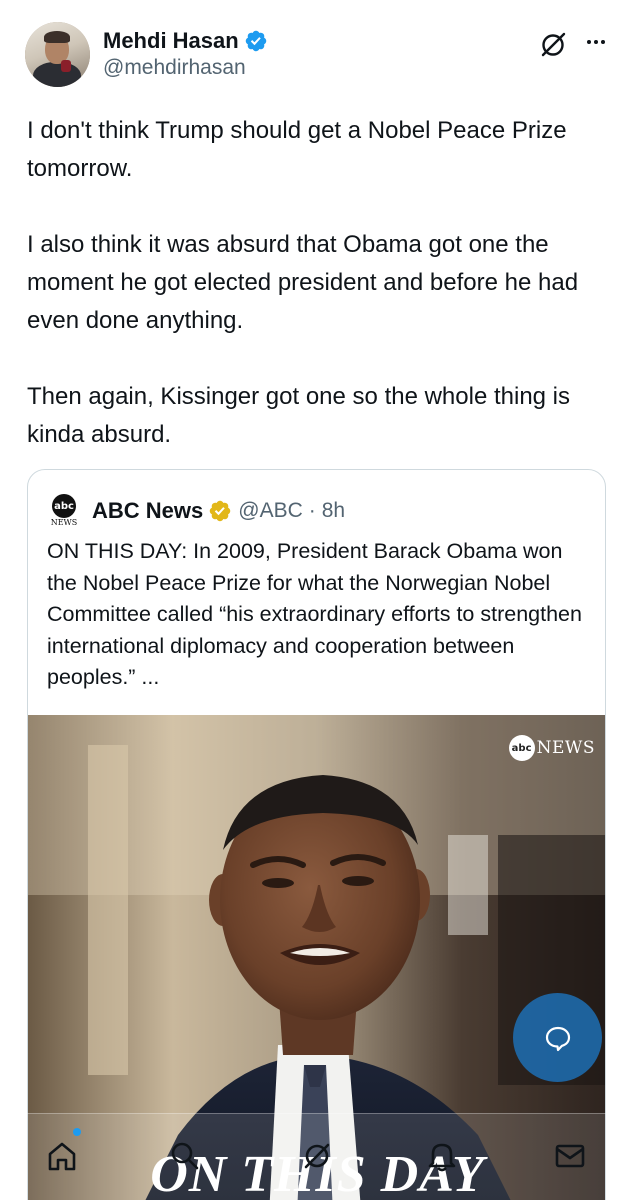 Image resolution: width=633 pixels, height=1200 pixels. What do you see at coordinates (147, 511) in the screenshot?
I see `quoted-display-name: ABC News` at bounding box center [147, 511].